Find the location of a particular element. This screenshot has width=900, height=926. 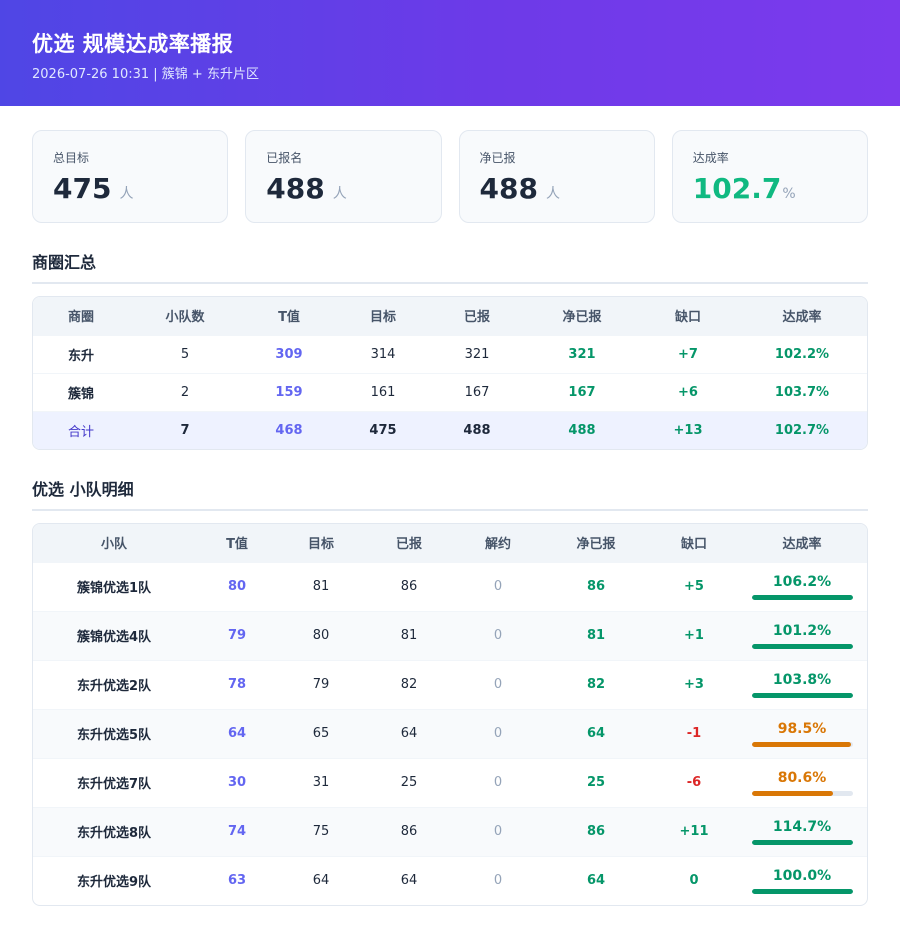

table-row: 簇锦 2 159 161 167 167 +6 103.7% is located at coordinates (450, 391).